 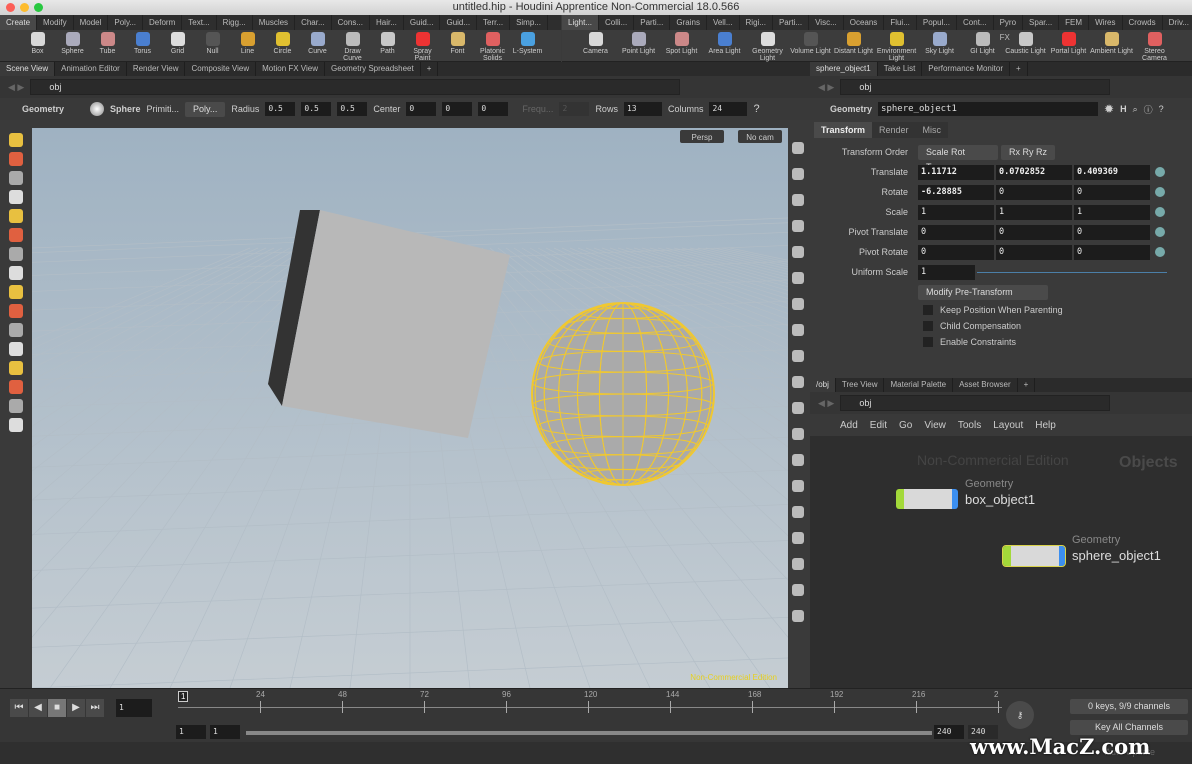 I want to click on shelf-tool-l-system: L-System, so click(x=527, y=46).